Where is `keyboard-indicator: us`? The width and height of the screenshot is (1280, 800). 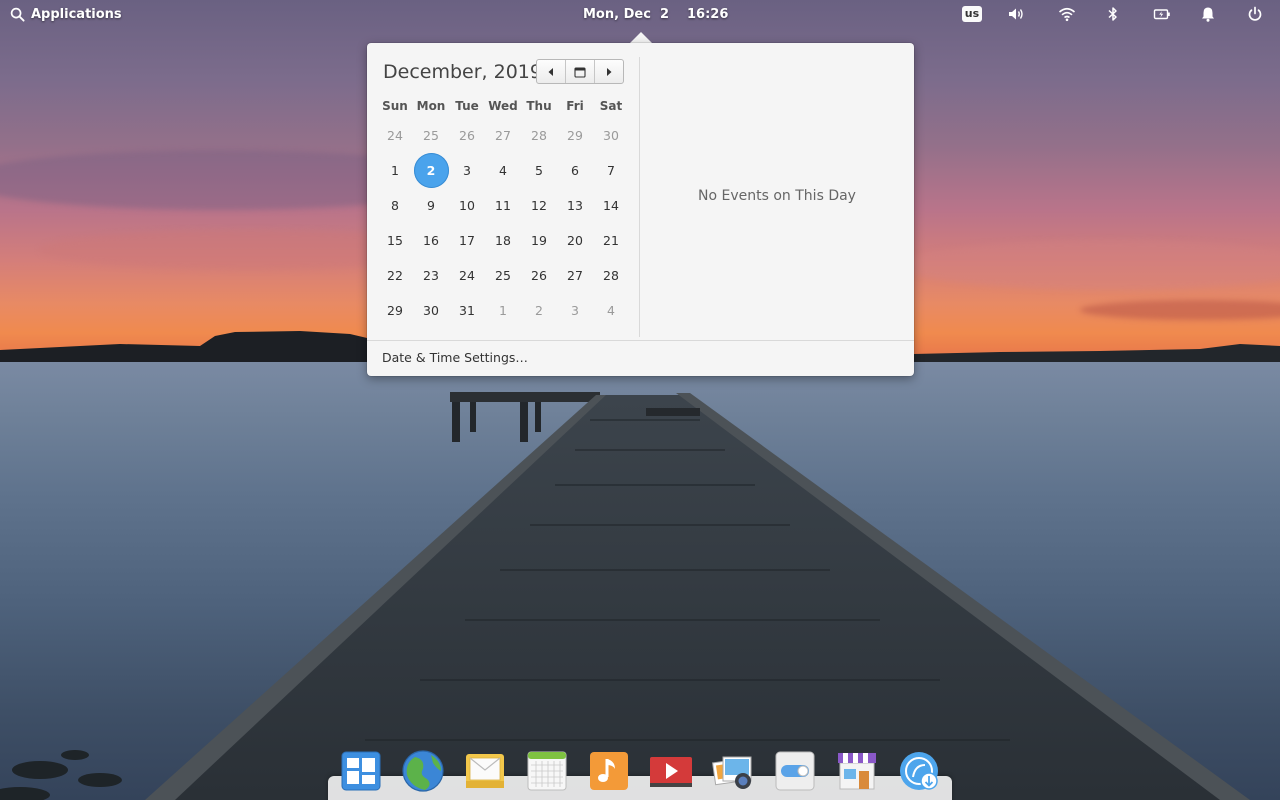
keyboard-indicator: us is located at coordinates (972, 14).